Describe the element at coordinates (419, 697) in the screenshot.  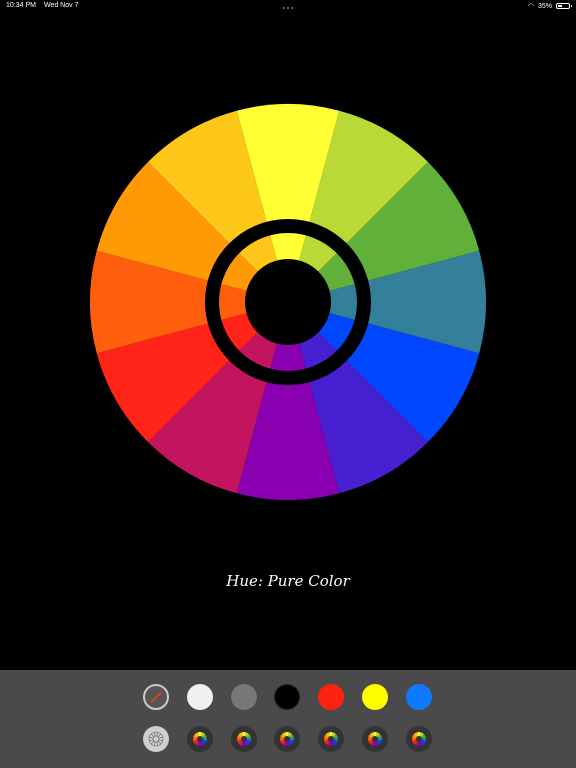
I see `swatch-blue` at that location.